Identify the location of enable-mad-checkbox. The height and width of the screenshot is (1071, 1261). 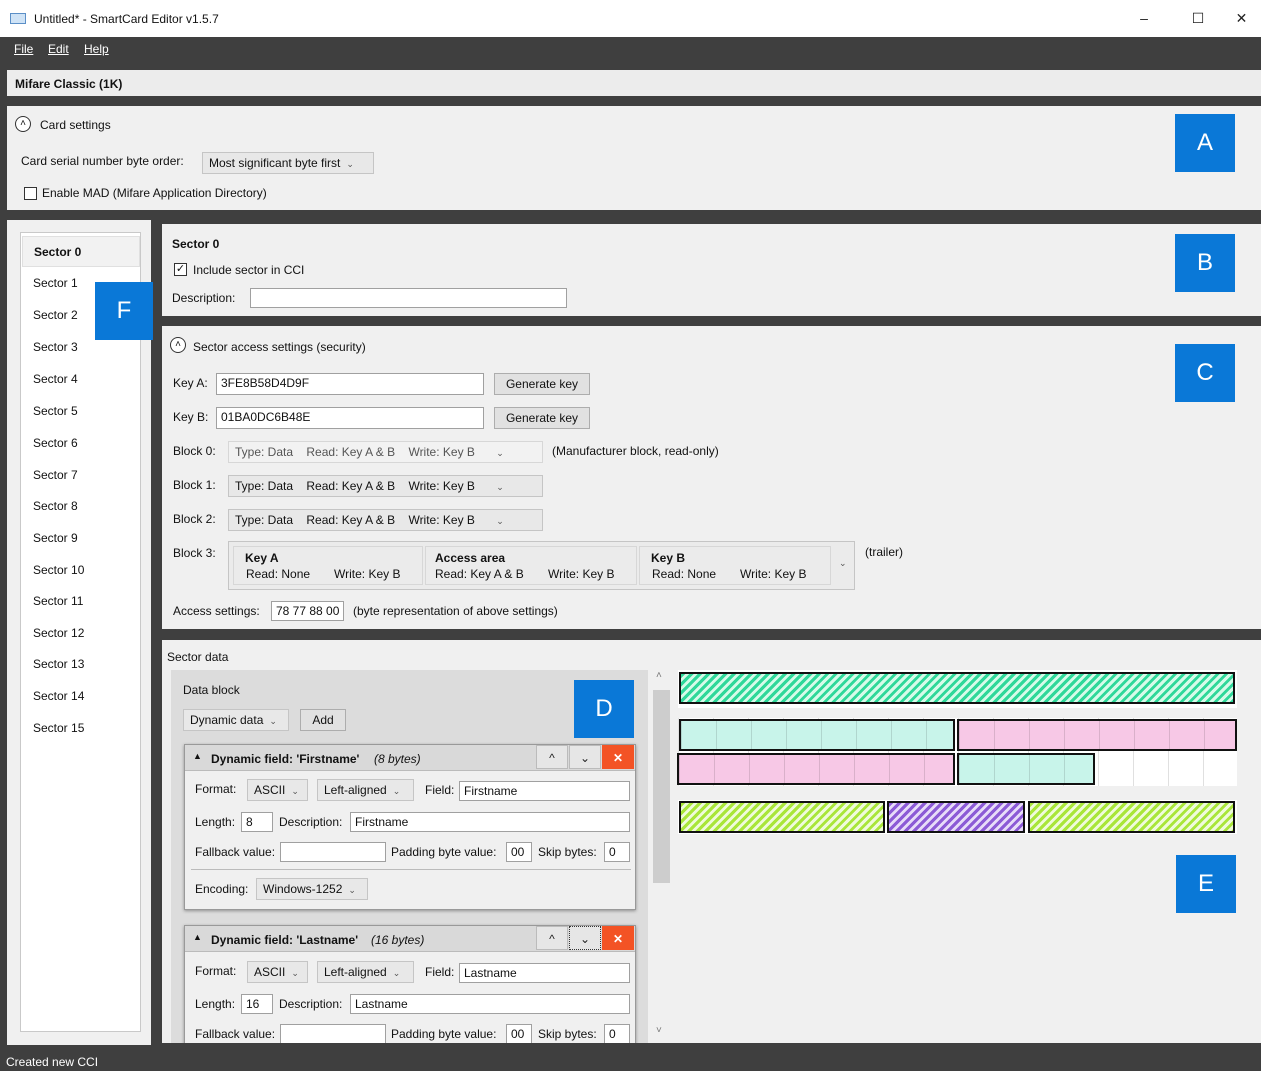
(30, 193).